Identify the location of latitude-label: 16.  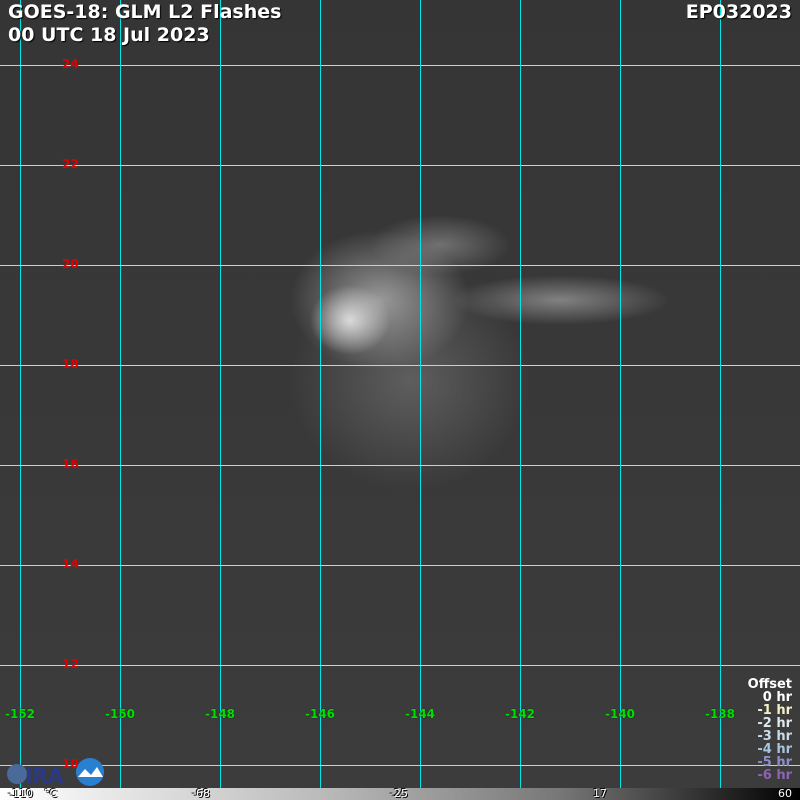
(70, 464).